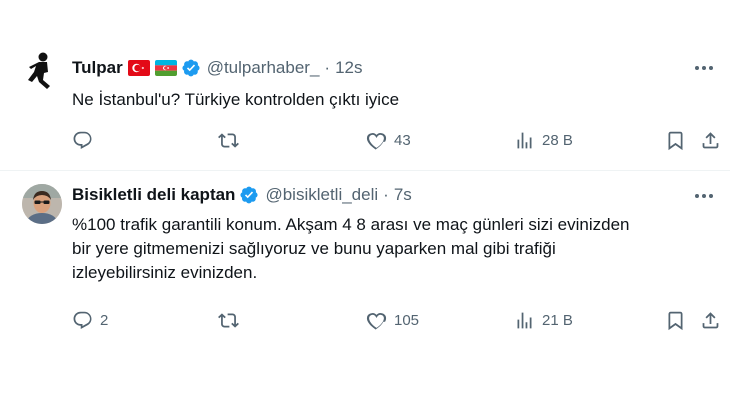  What do you see at coordinates (557, 140) in the screenshot?
I see `views-count: 28 B` at bounding box center [557, 140].